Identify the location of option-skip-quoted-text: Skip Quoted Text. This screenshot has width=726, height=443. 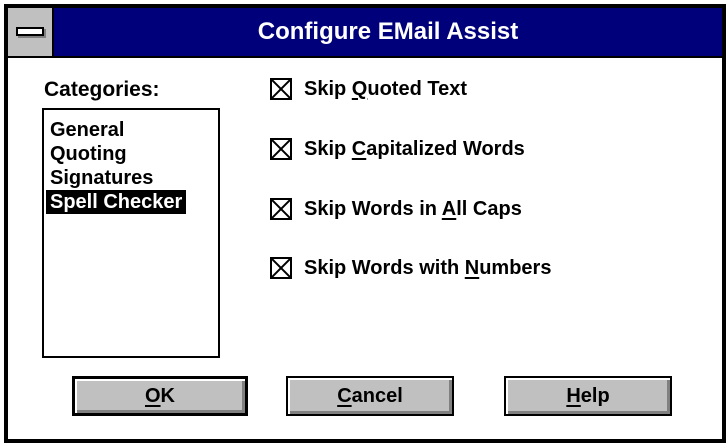
(368, 89).